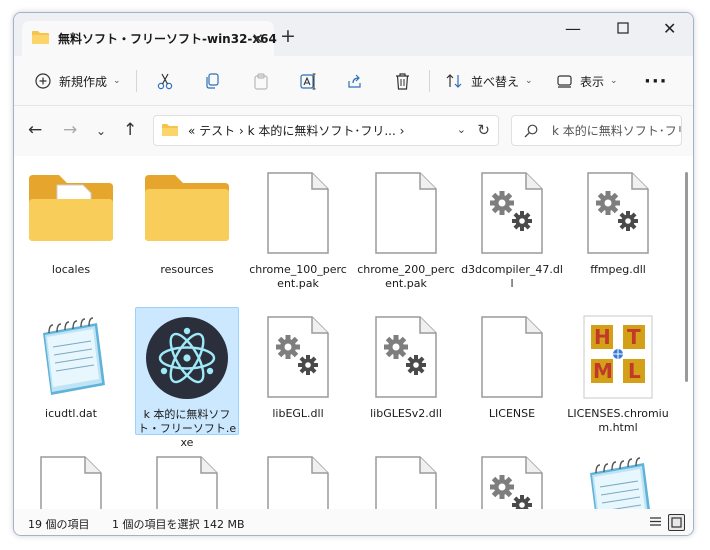 This screenshot has width=710, height=550. Describe the element at coordinates (618, 269) in the screenshot. I see `file-name: ffmpeg.dll` at that location.